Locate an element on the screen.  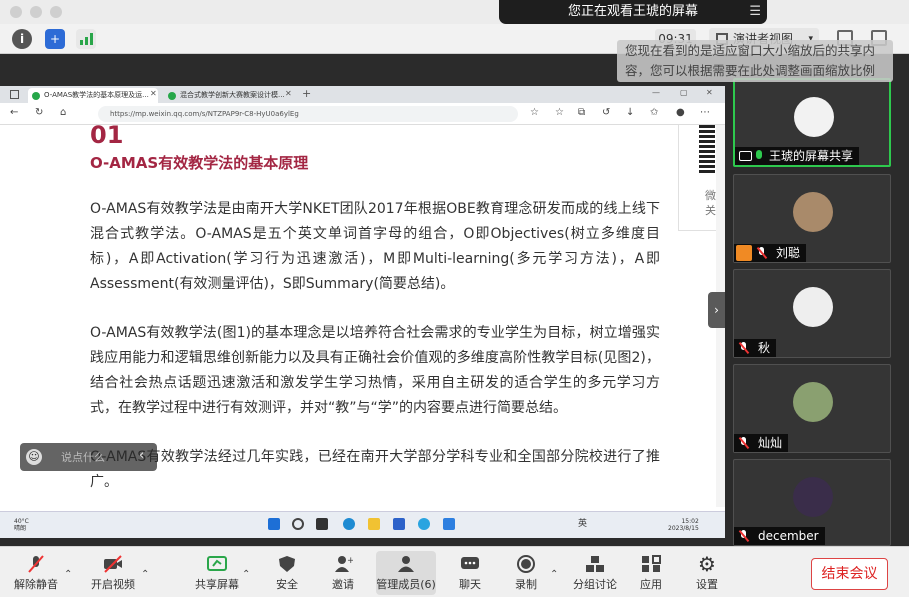
record-options-chevron-icon: ⌃ is located at coordinates (554, 574).